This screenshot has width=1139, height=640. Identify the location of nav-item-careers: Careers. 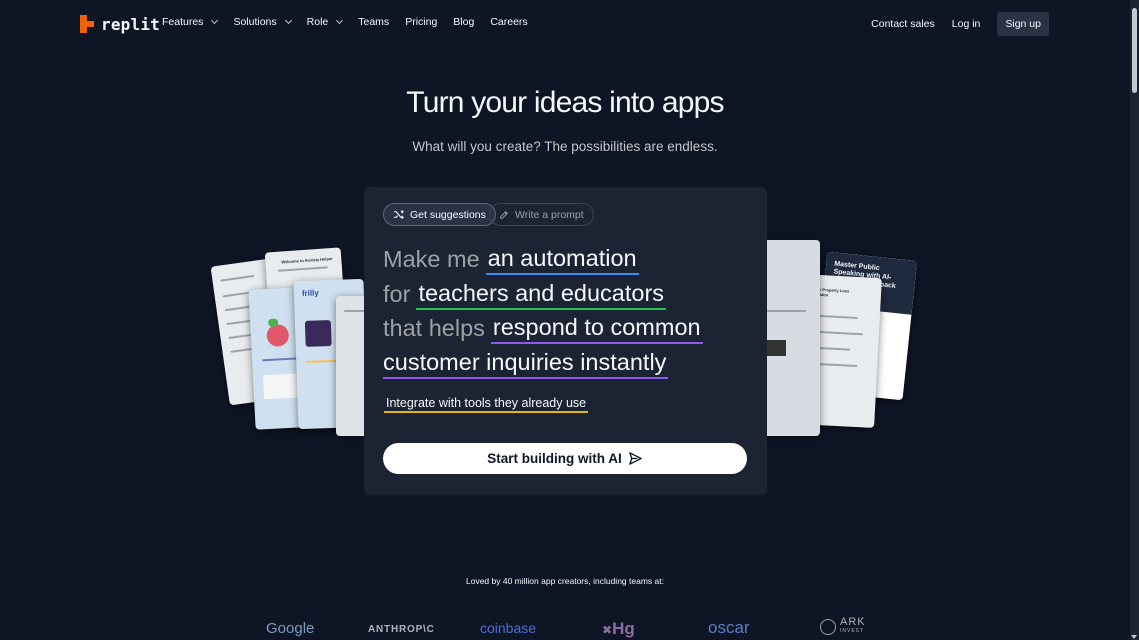
(508, 22).